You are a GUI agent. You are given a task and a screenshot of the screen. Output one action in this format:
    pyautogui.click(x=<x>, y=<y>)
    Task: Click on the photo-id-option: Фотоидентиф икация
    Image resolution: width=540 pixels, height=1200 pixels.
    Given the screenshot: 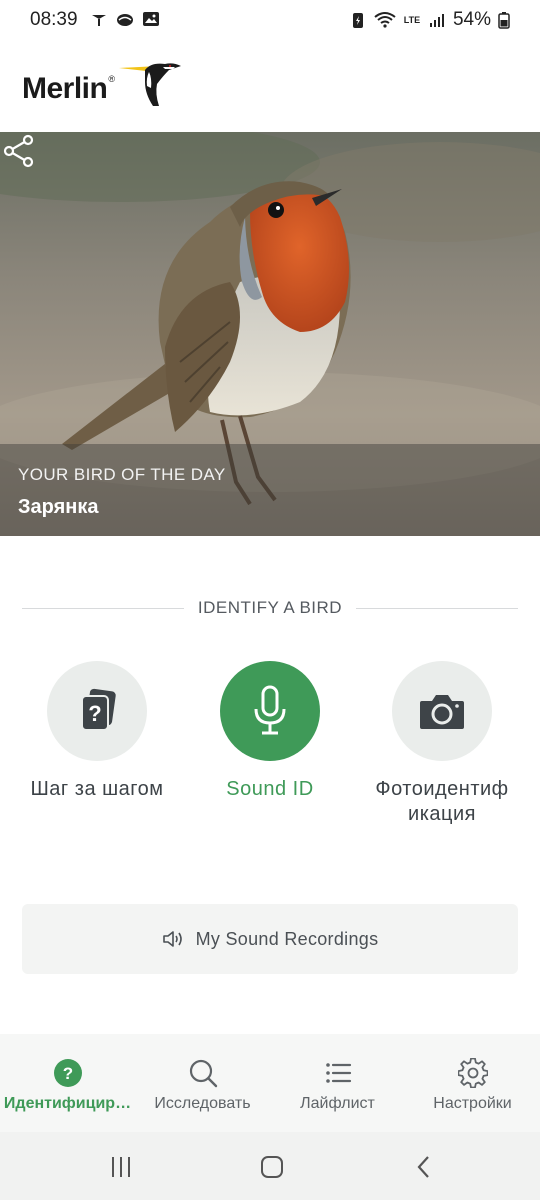 What is the action you would take?
    pyautogui.click(x=442, y=744)
    